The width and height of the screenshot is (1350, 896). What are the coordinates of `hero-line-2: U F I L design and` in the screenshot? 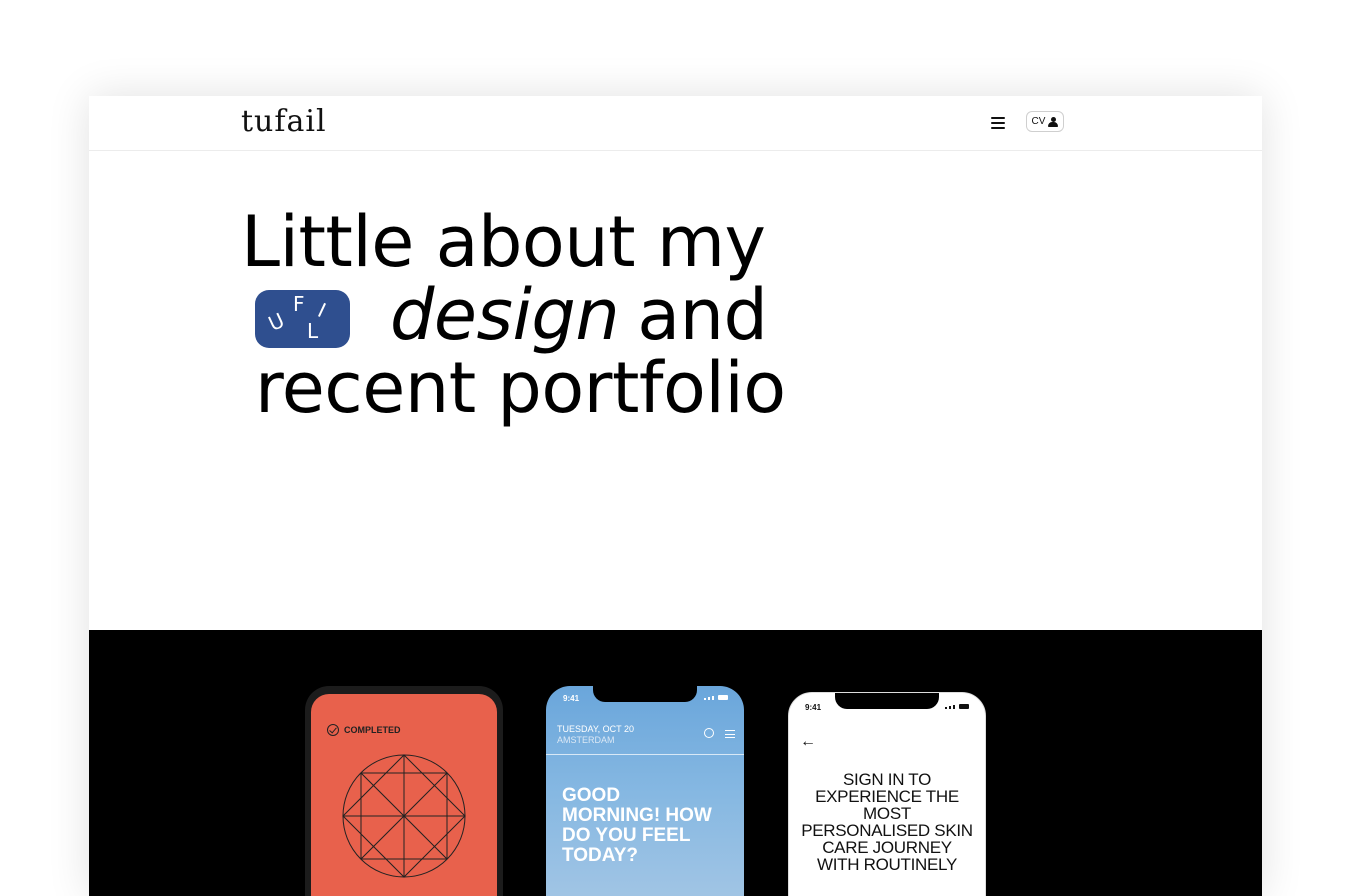 It's located at (513, 315).